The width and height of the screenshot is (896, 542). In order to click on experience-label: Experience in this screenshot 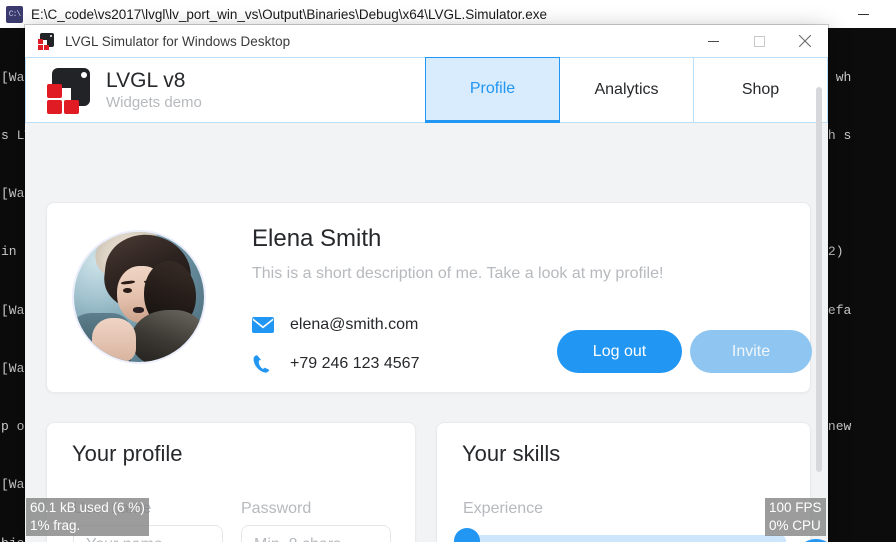, I will do `click(503, 508)`.